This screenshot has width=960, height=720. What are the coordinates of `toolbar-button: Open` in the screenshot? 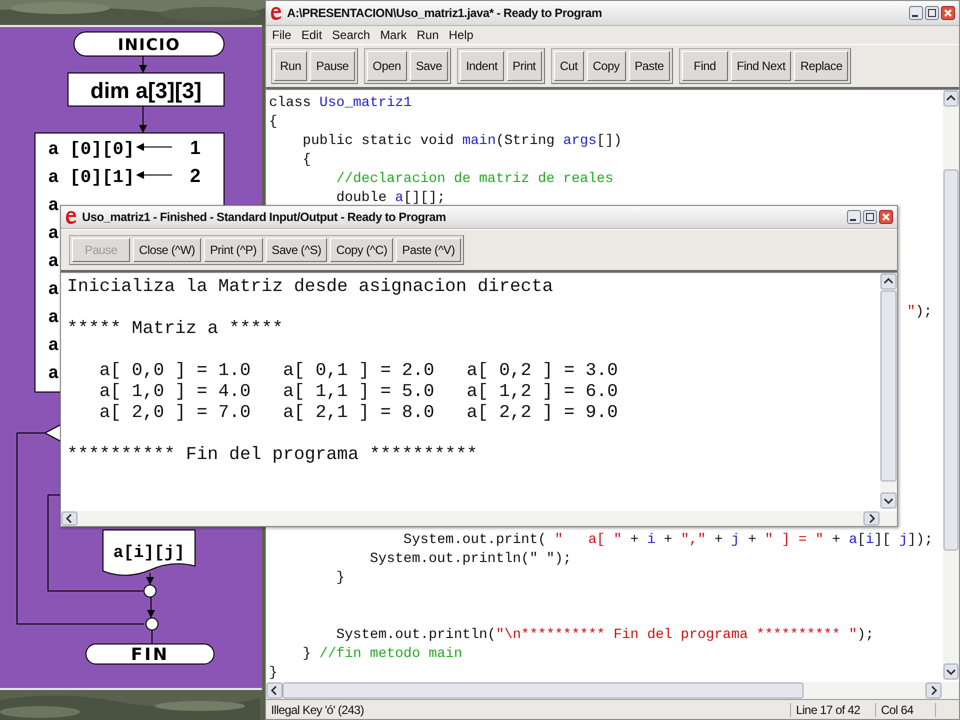 It's located at (386, 66).